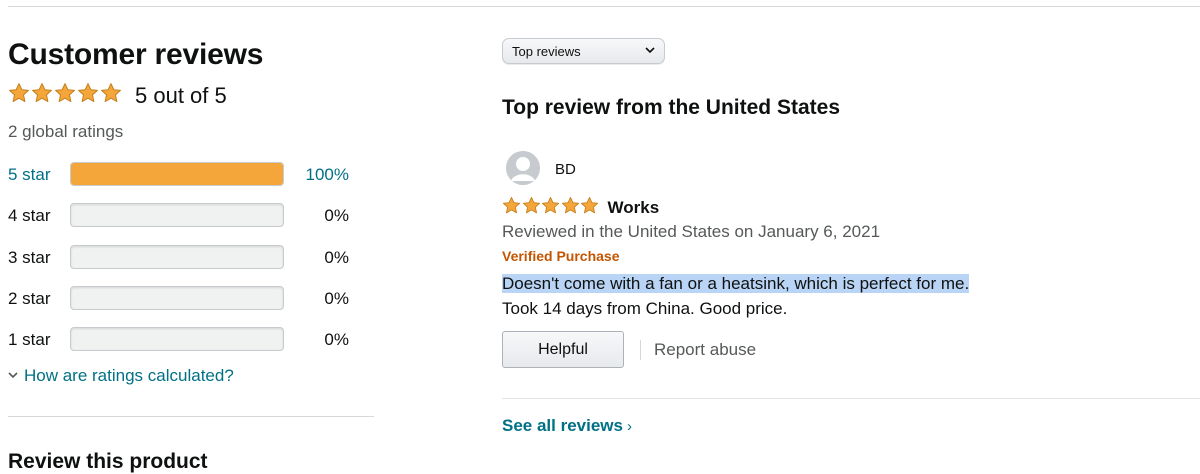 This screenshot has width=1200, height=474. Describe the element at coordinates (136, 54) in the screenshot. I see `customer-reviews-heading: Customer reviews` at that location.